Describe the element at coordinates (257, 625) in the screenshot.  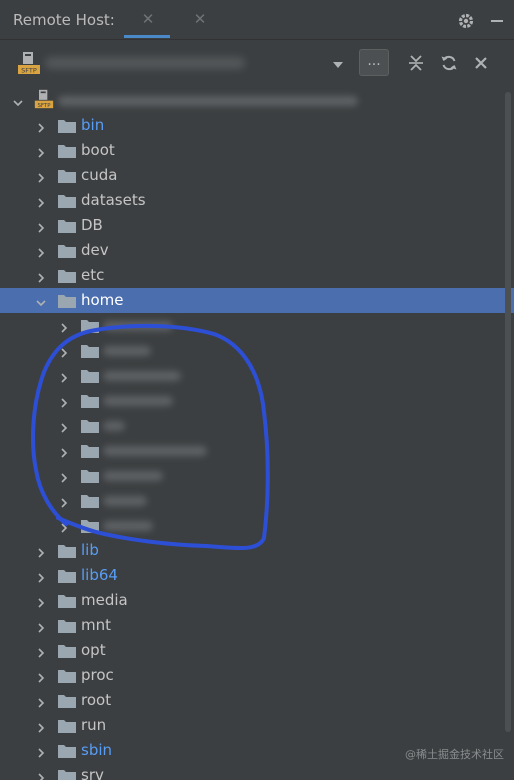
I see `tree-item-mnt: mnt` at that location.